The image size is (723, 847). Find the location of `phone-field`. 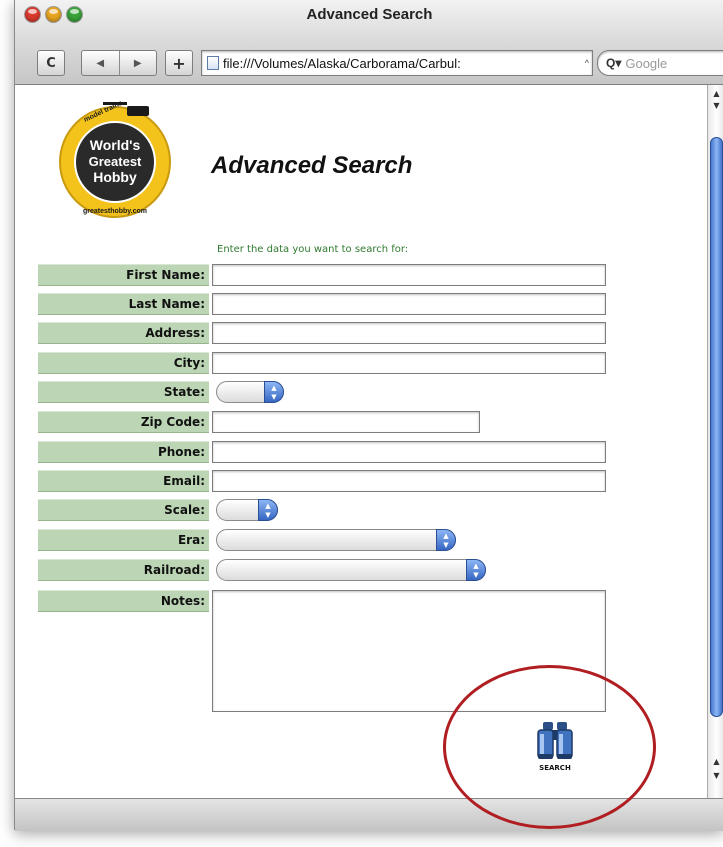

phone-field is located at coordinates (409, 452).